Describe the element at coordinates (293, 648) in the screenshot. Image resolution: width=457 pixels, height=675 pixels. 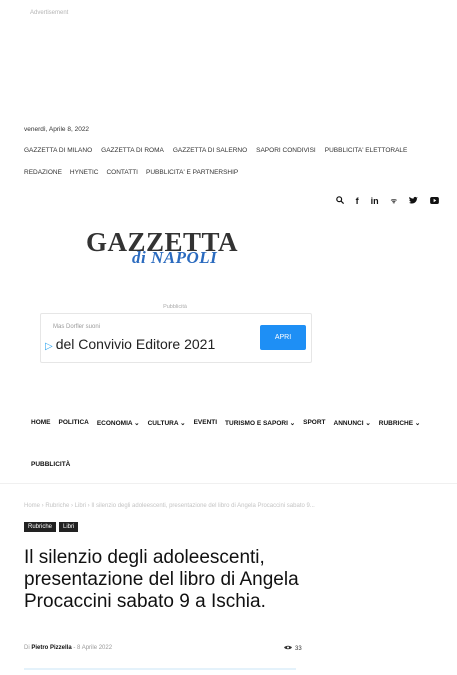
I see `view-count: 33` at that location.